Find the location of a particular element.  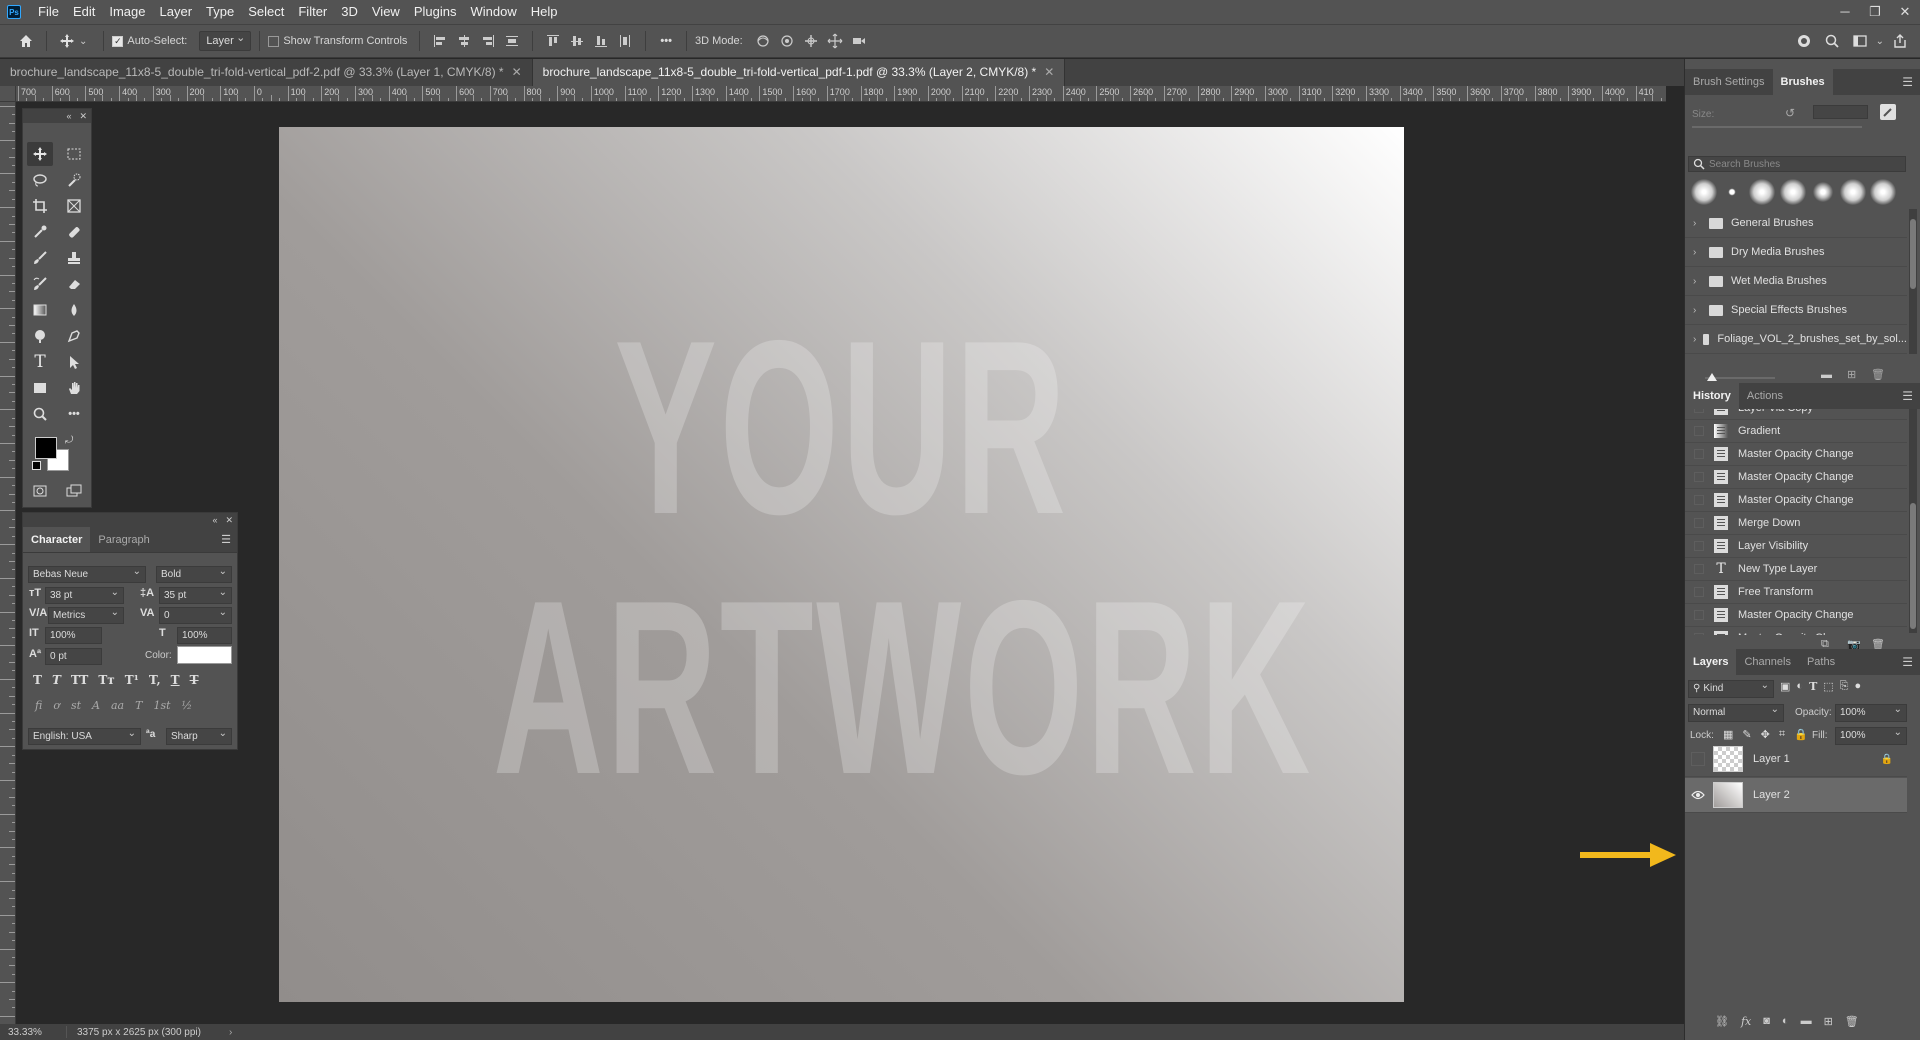

marquee-tool-icon is located at coordinates (74, 154).